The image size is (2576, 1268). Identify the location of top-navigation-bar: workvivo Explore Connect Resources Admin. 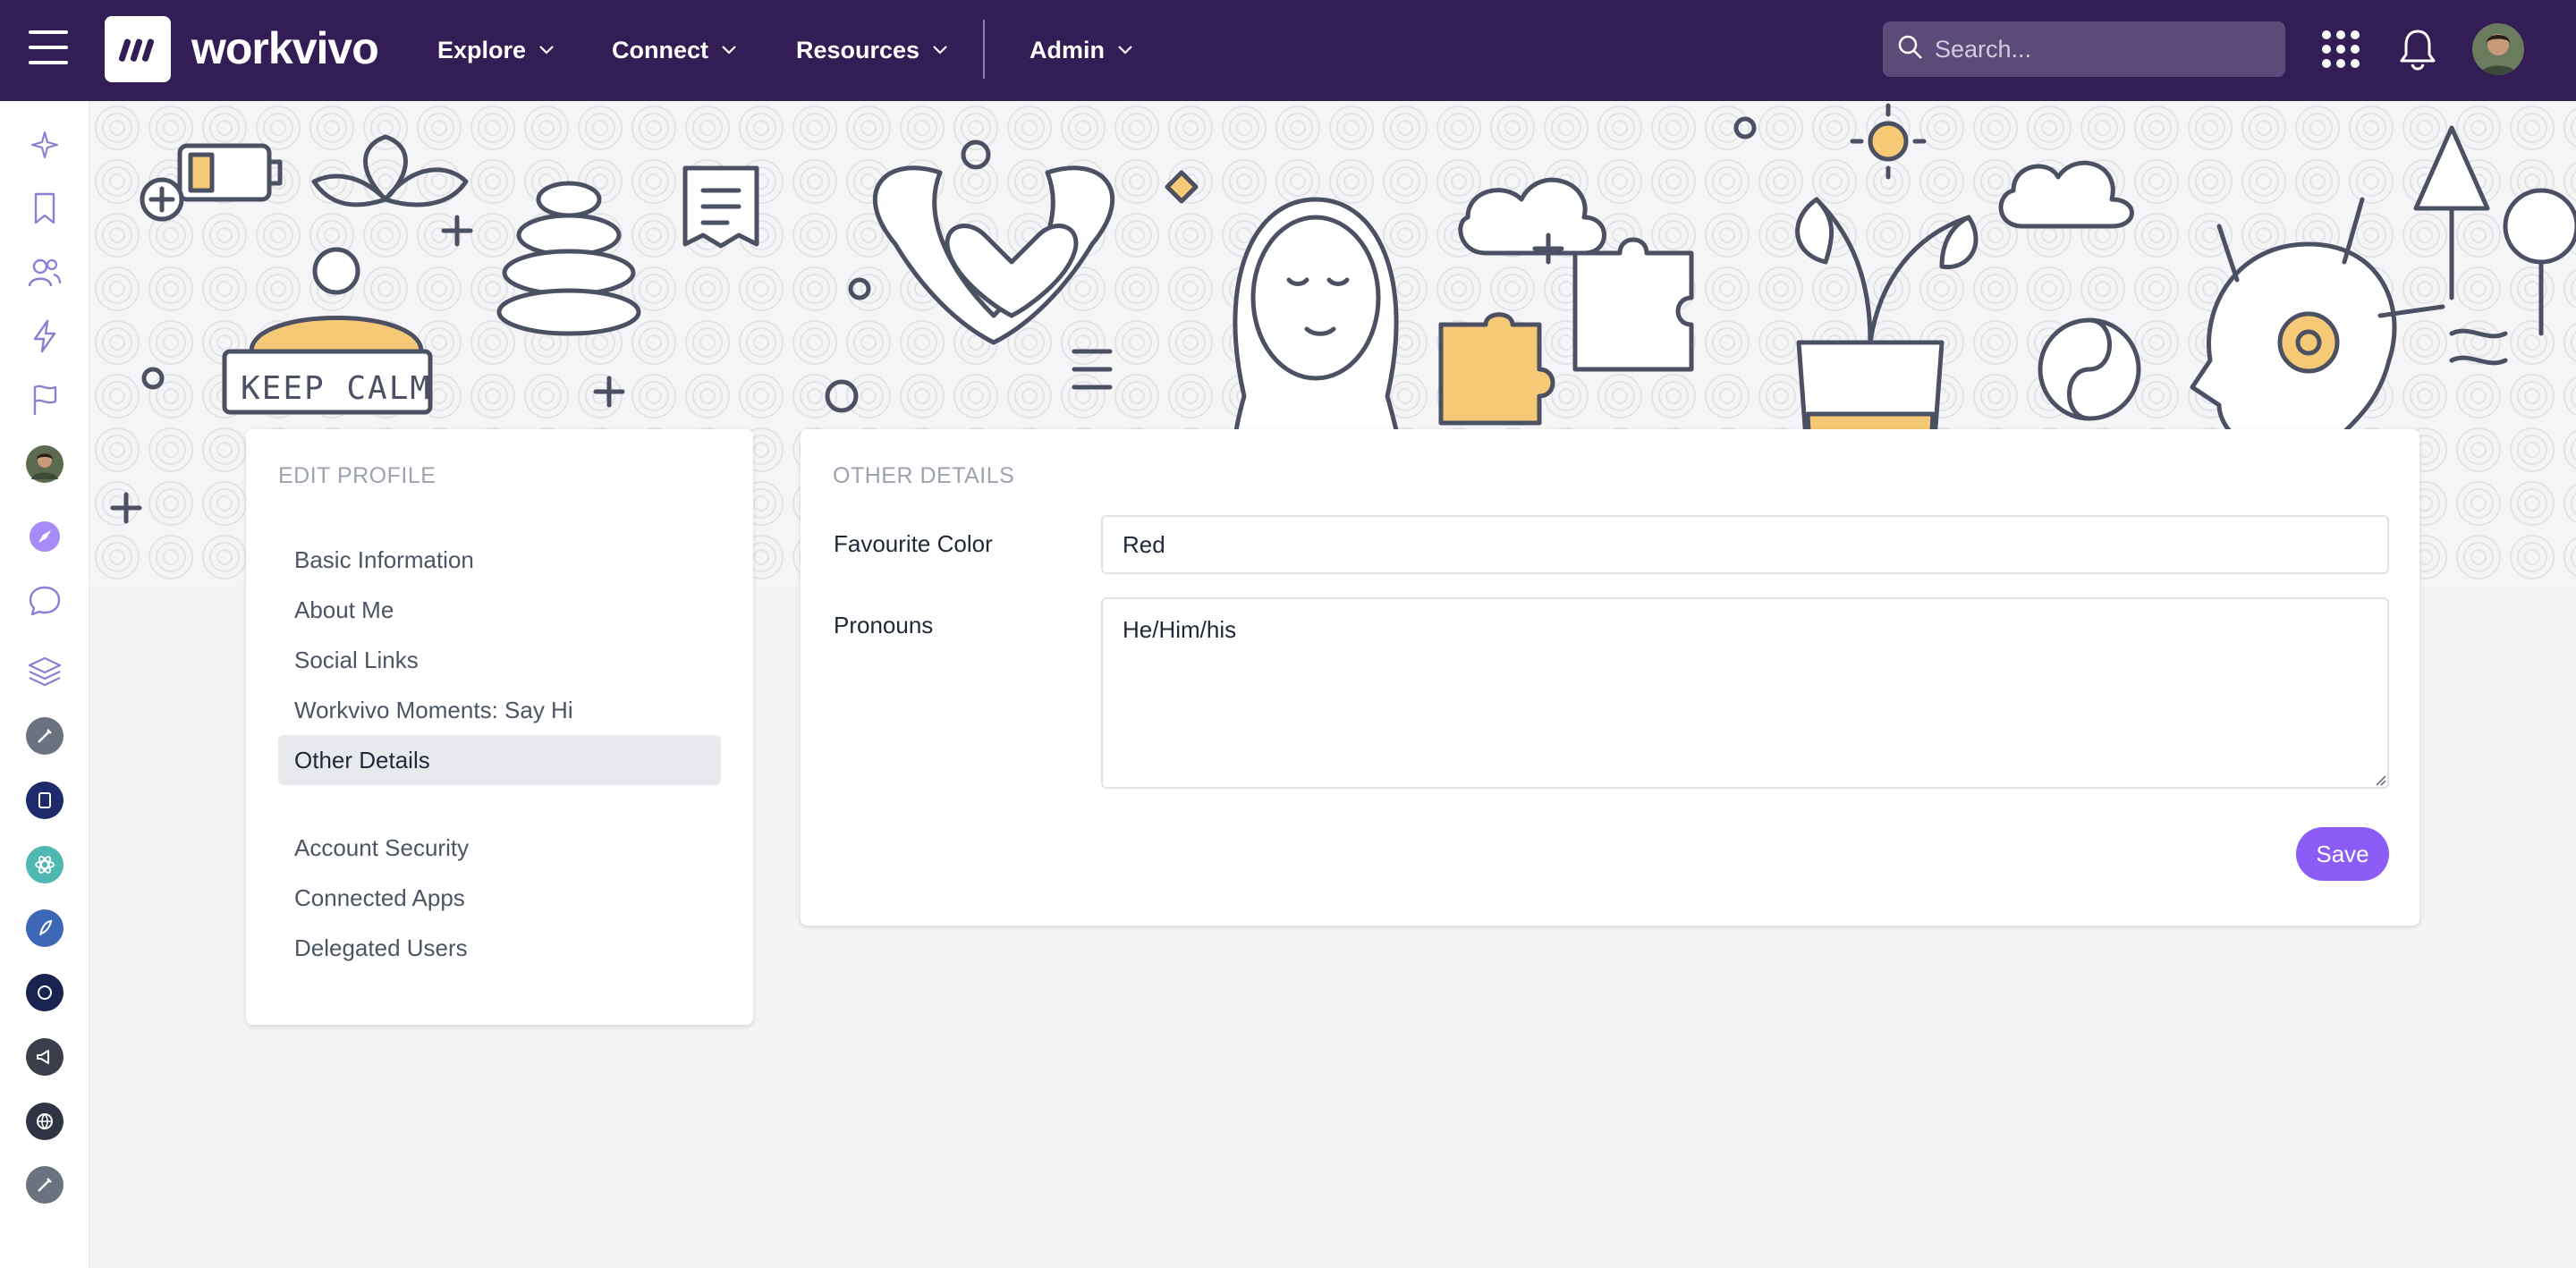
(1288, 50).